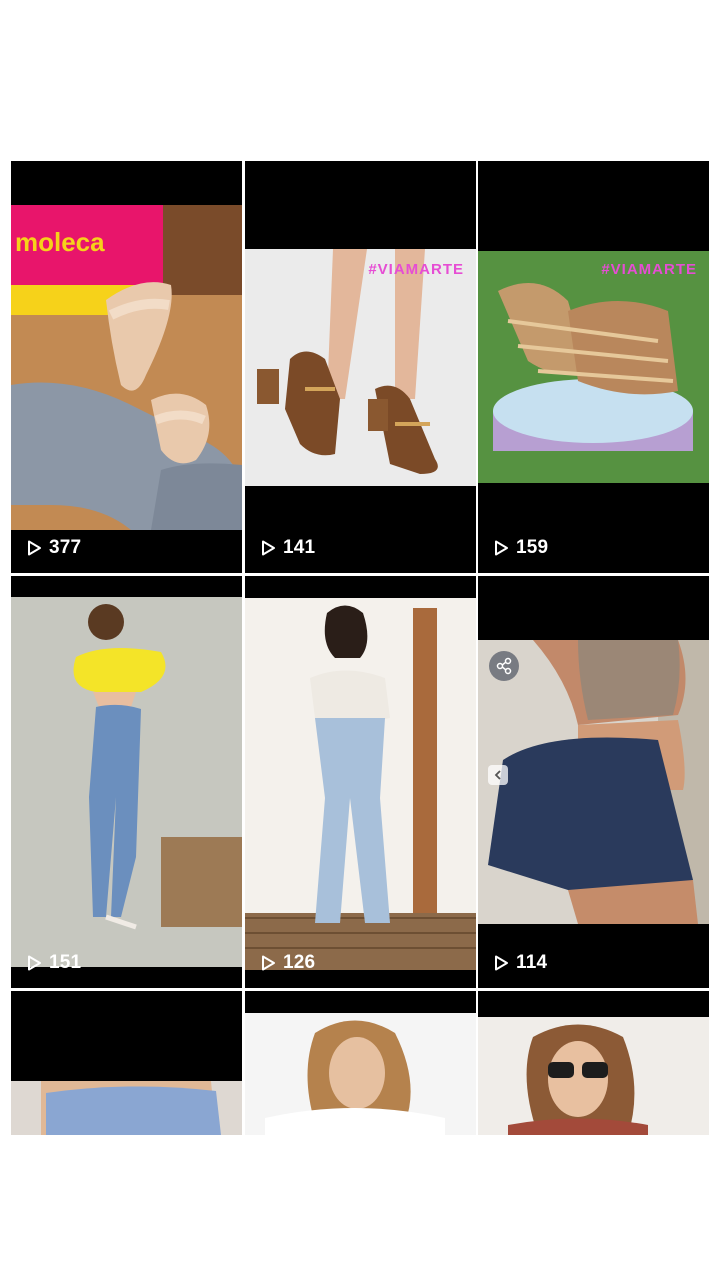  What do you see at coordinates (532, 547) in the screenshot?
I see `view-count-label: 159` at bounding box center [532, 547].